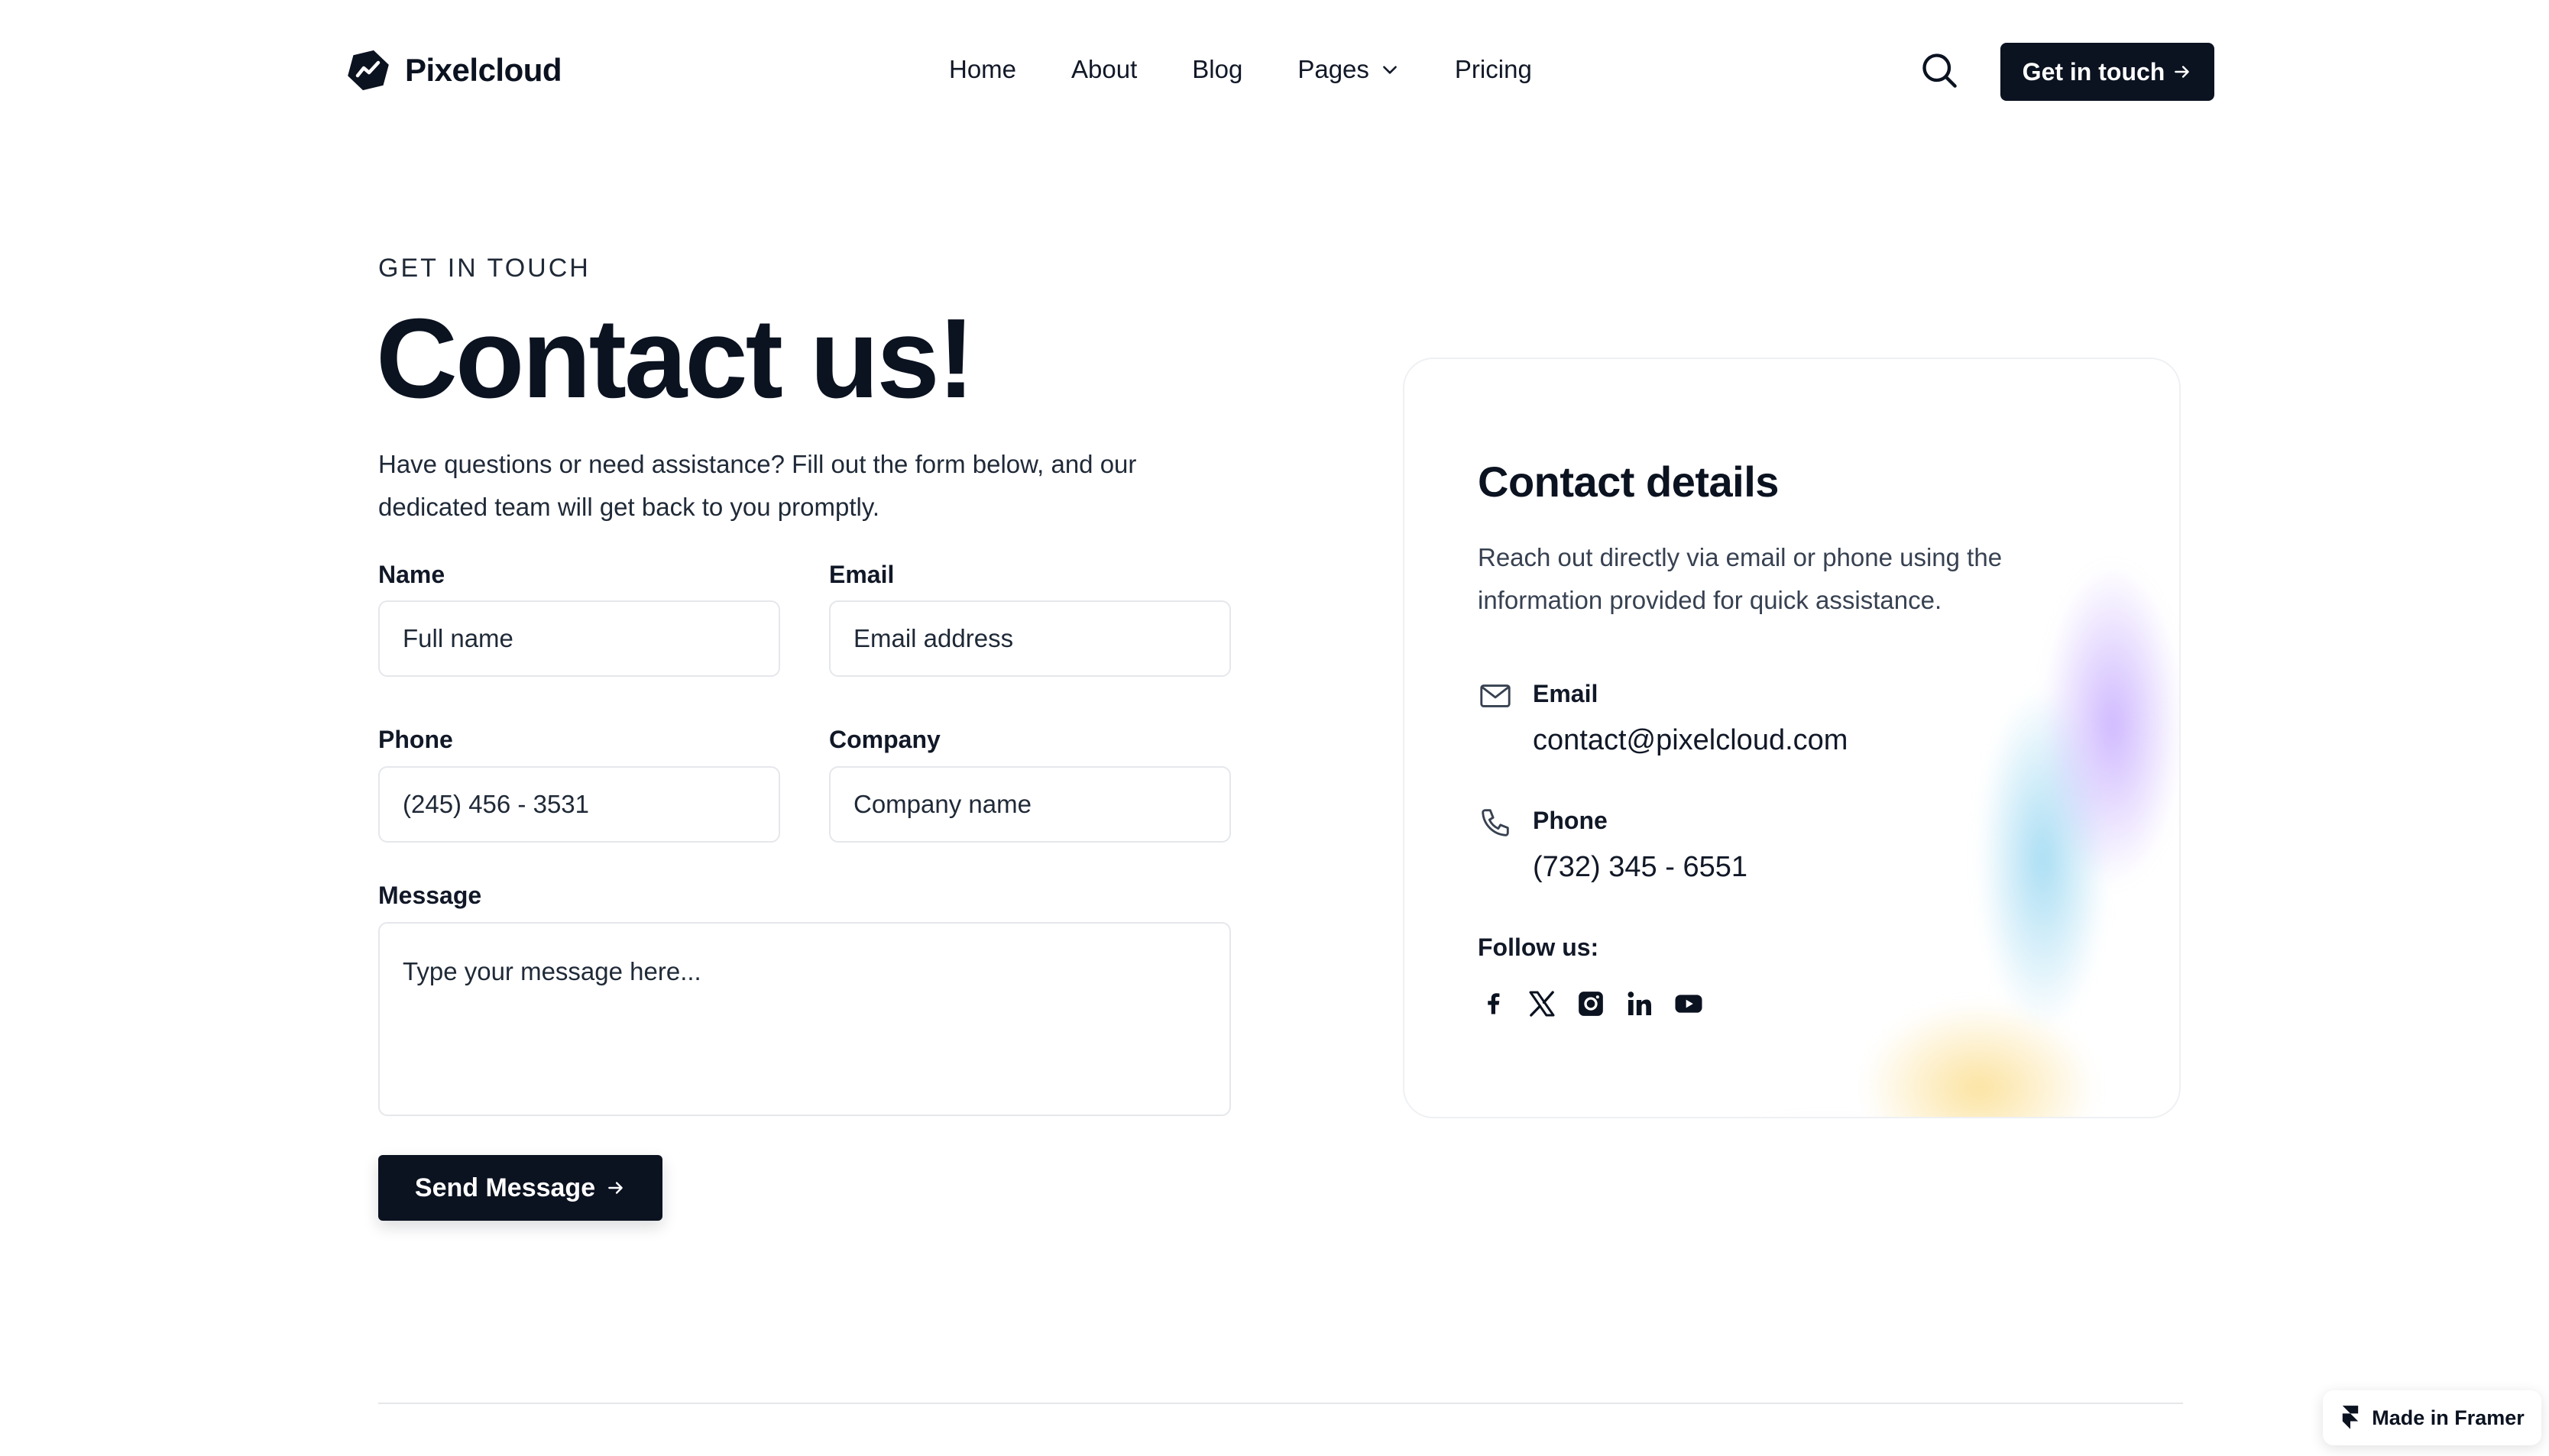 The height and width of the screenshot is (1456, 2549). Describe the element at coordinates (1333, 69) in the screenshot. I see `nav-pages-label: Pages` at that location.